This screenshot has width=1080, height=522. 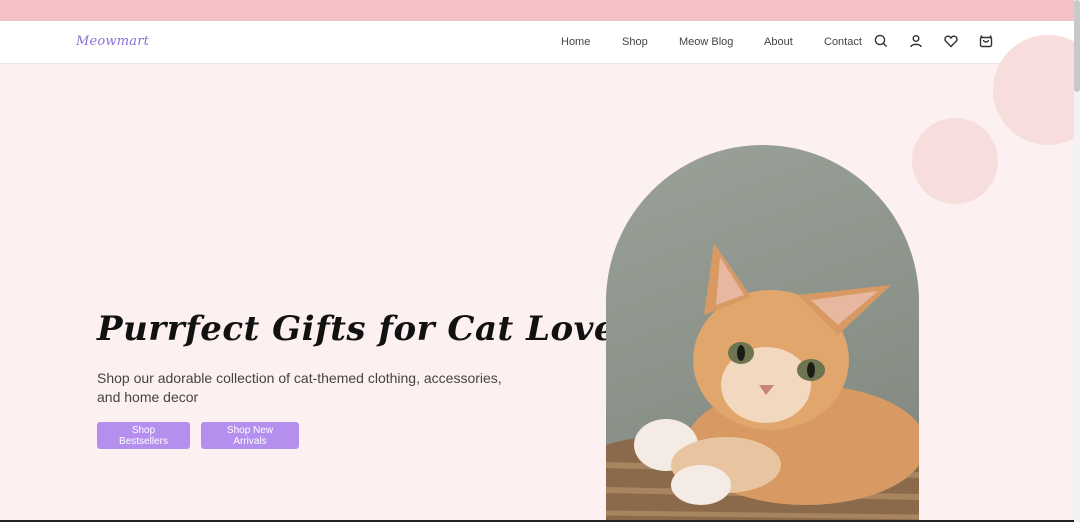 What do you see at coordinates (143, 435) in the screenshot?
I see `shop-bestsellers-button: Shop Bestsellers` at bounding box center [143, 435].